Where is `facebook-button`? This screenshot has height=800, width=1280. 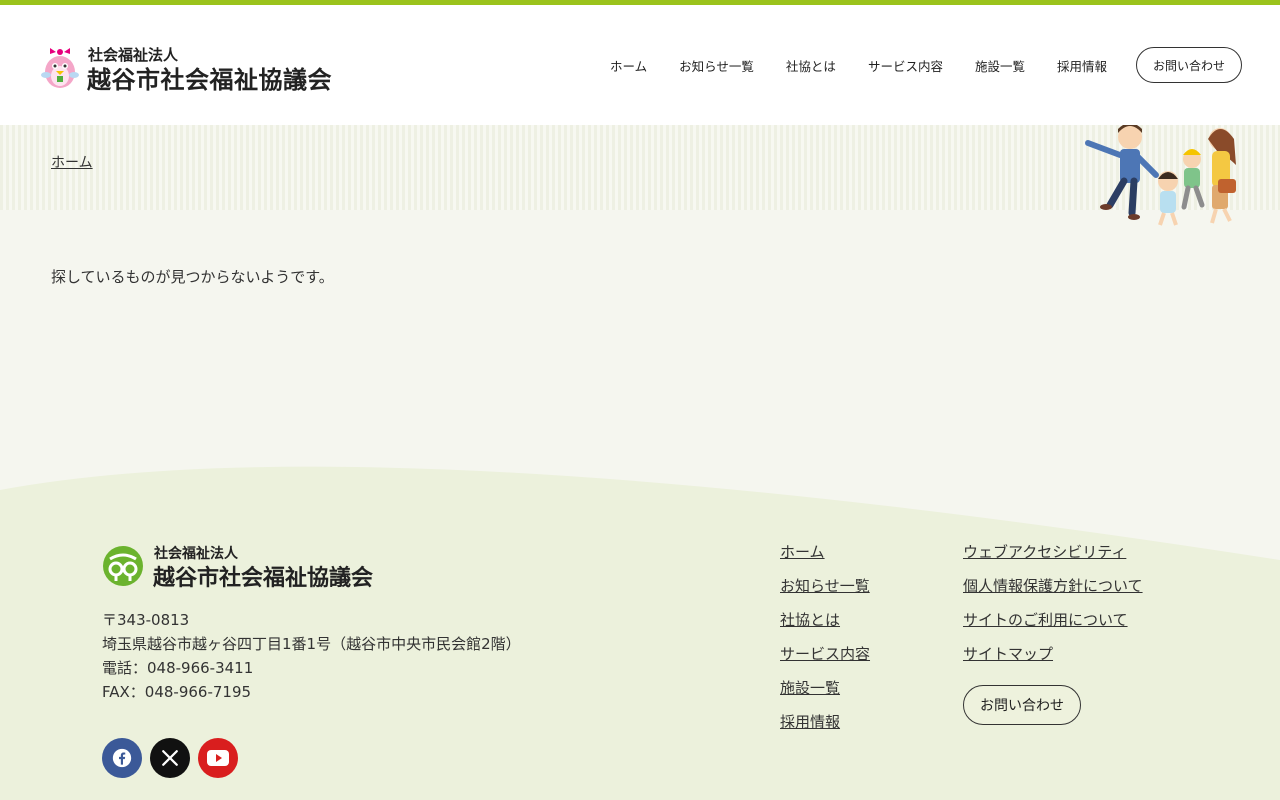
facebook-button is located at coordinates (122, 758).